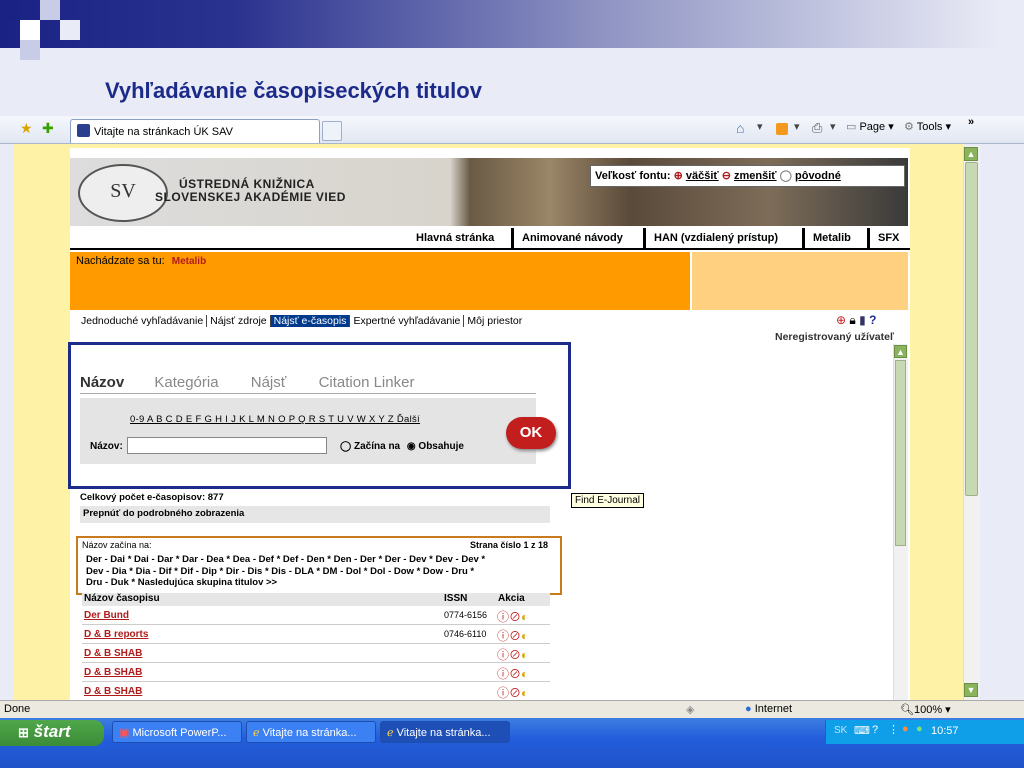 The height and width of the screenshot is (768, 1024). Describe the element at coordinates (870, 126) in the screenshot. I see `page-menu-button: ▭ Page ▾` at that location.